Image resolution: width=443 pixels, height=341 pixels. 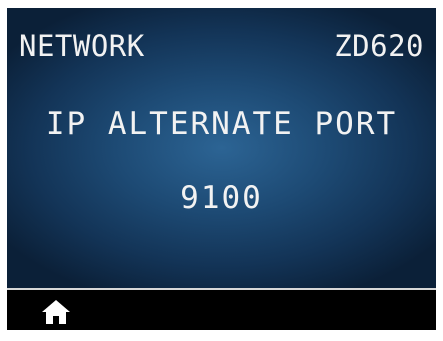 I want to click on home-button, so click(x=56, y=312).